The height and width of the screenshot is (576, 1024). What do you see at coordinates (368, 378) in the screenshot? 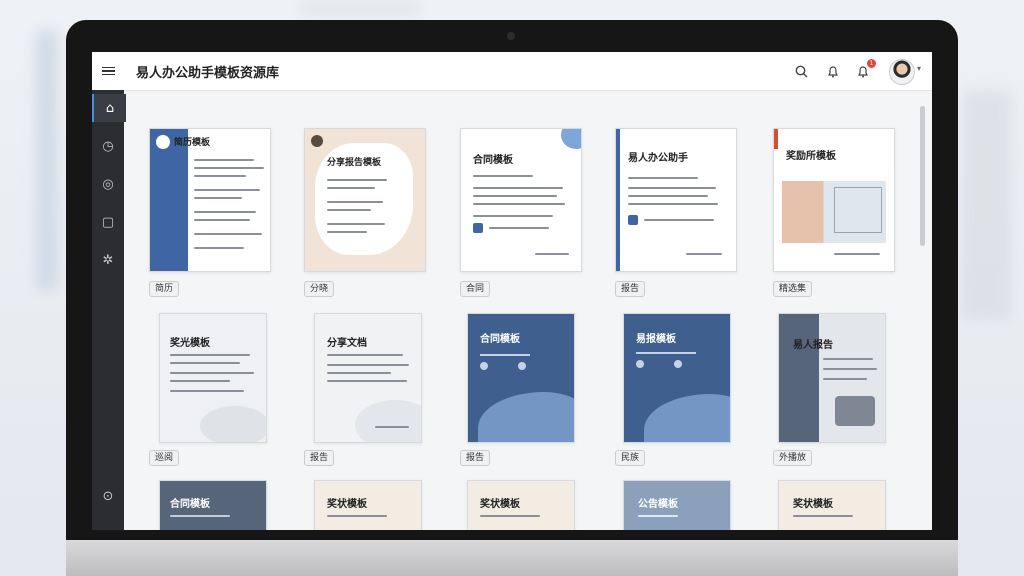
I see `template-card: 分享文档` at bounding box center [368, 378].